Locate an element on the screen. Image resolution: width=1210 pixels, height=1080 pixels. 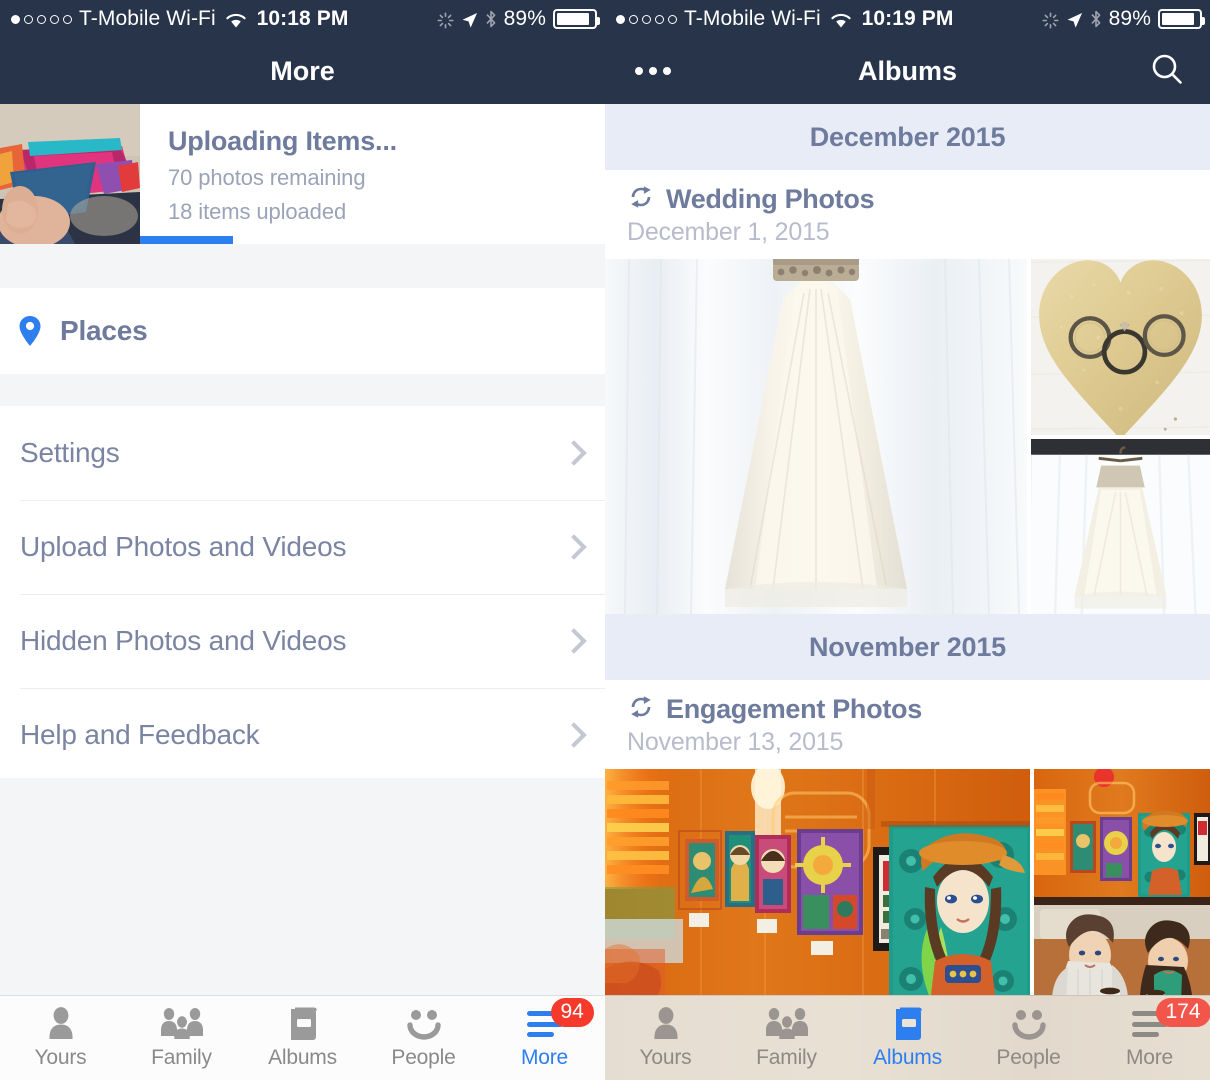
photo-thumbnail-rings-heart is located at coordinates (1120, 347).